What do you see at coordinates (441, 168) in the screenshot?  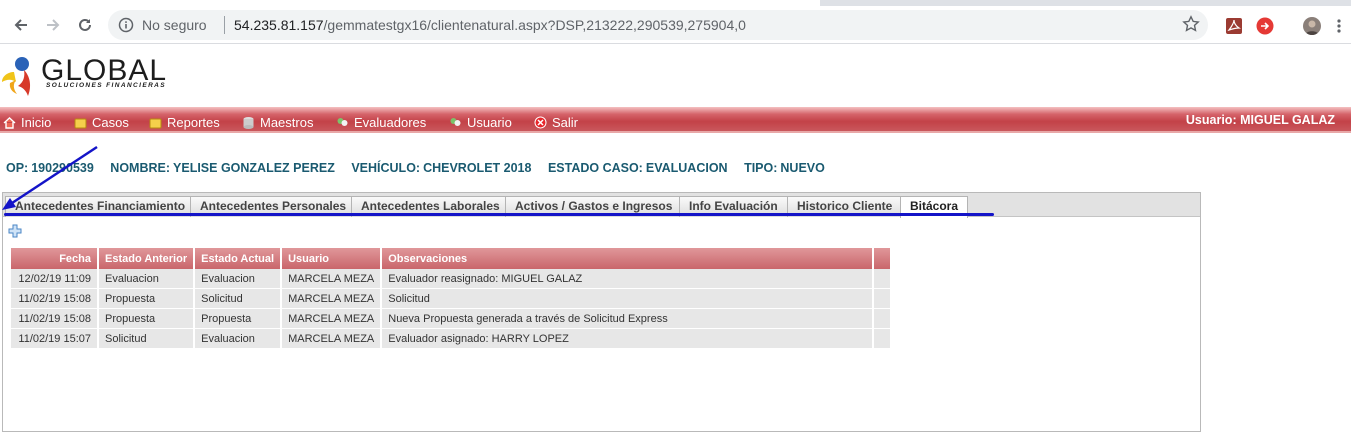 I see `case-vehiculo: VEHÍCULO: CHEVROLET 2018` at bounding box center [441, 168].